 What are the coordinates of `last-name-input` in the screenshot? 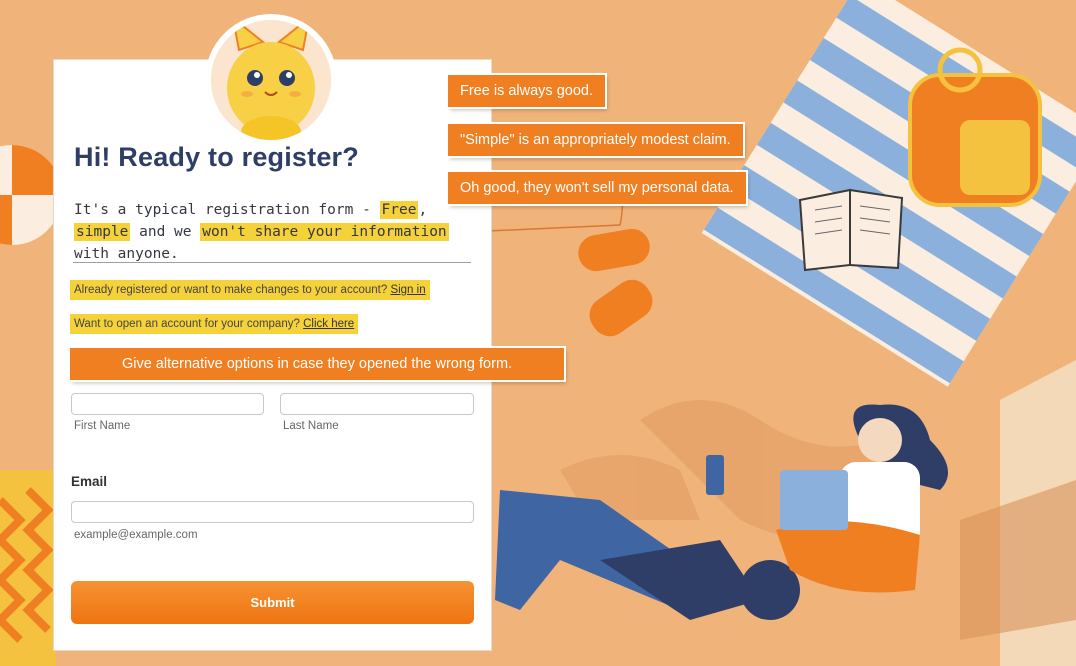 It's located at (377, 404).